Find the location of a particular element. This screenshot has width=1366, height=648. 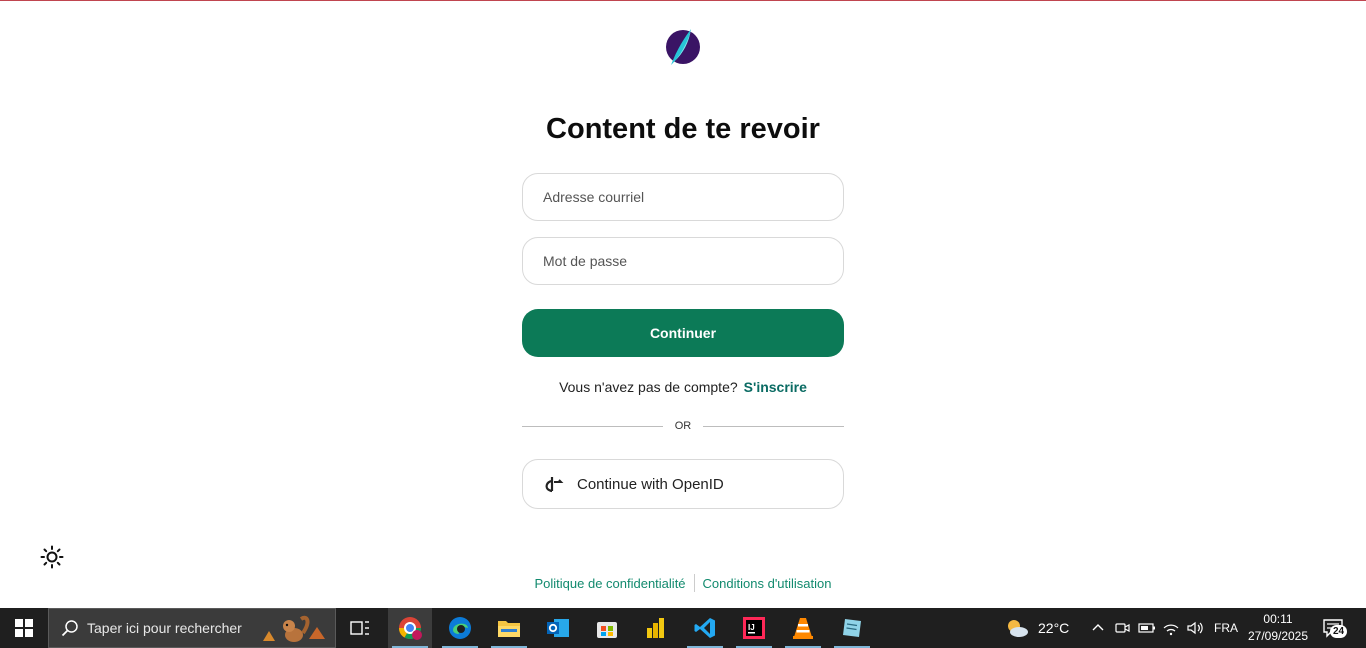

task-view-icon is located at coordinates (359, 628).